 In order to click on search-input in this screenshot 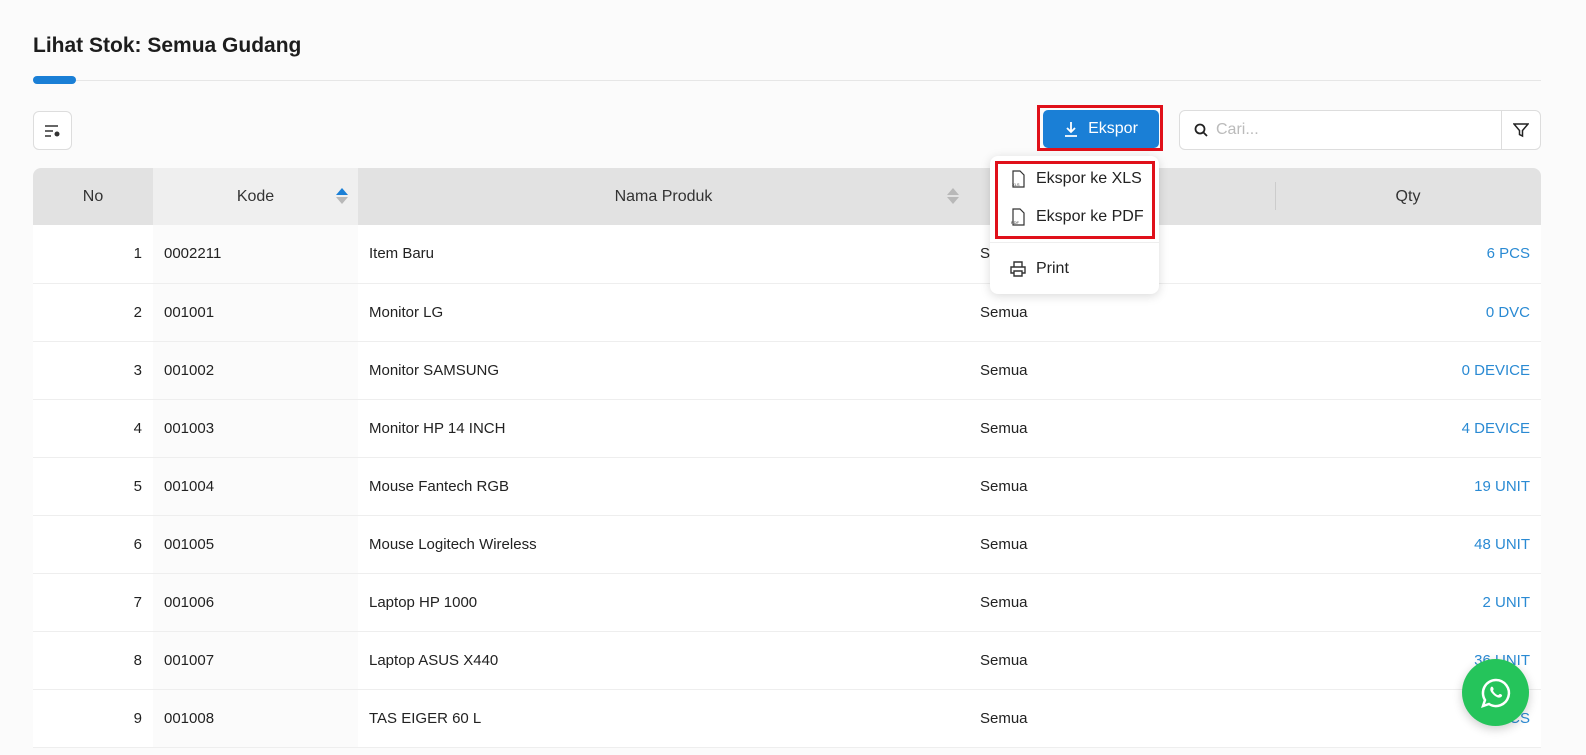, I will do `click(1351, 130)`.